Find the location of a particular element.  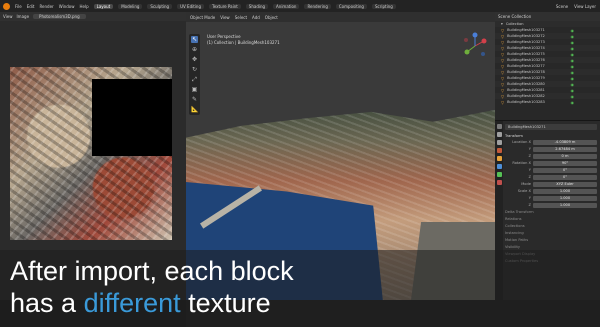

delta-transform-section: Delta Transform is located at coordinates (551, 212).